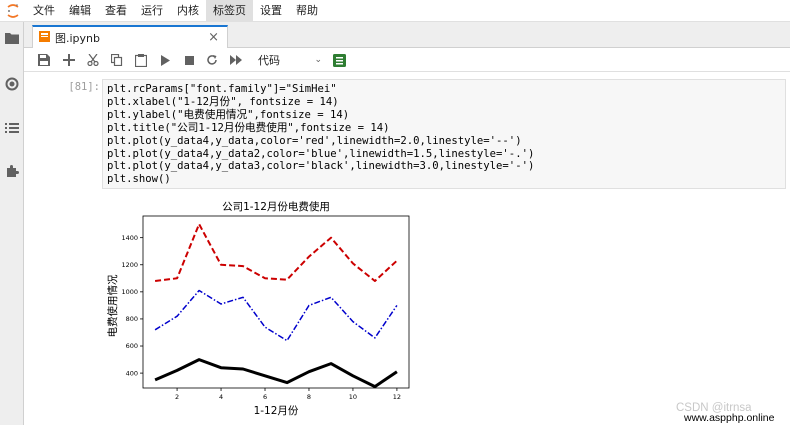 The image size is (790, 425). What do you see at coordinates (130, 36) in the screenshot?
I see `tab-notebook: 图.ipynb ×` at bounding box center [130, 36].